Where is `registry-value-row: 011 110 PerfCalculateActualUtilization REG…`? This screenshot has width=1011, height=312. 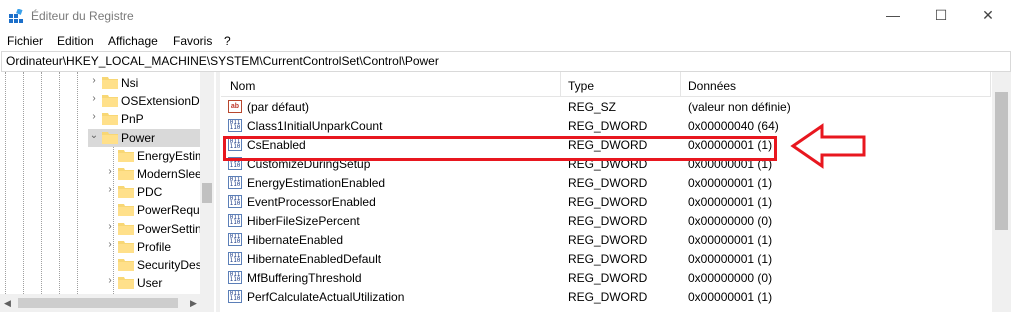
registry-value-row: 011 110 PerfCalculateActualUtilization REG… is located at coordinates (606, 296).